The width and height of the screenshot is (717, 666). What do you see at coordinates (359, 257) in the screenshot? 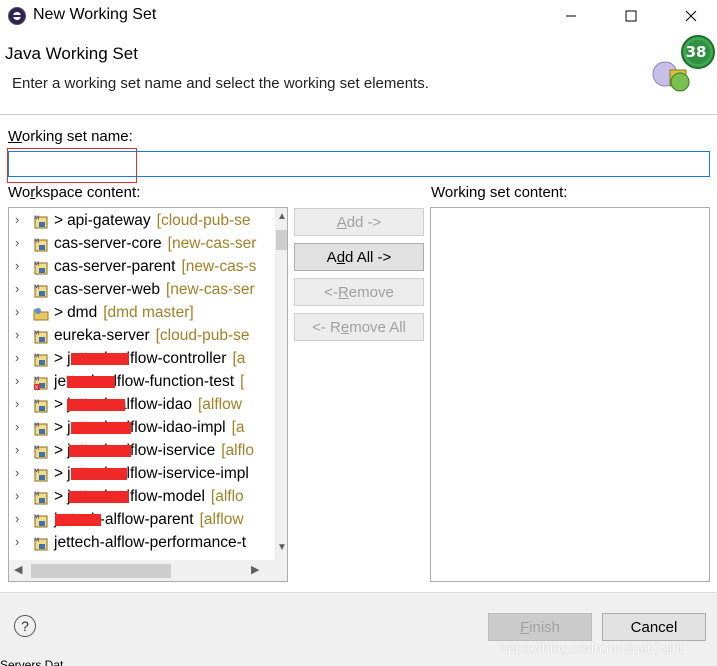
I see `add-all-button: Add All ->` at bounding box center [359, 257].